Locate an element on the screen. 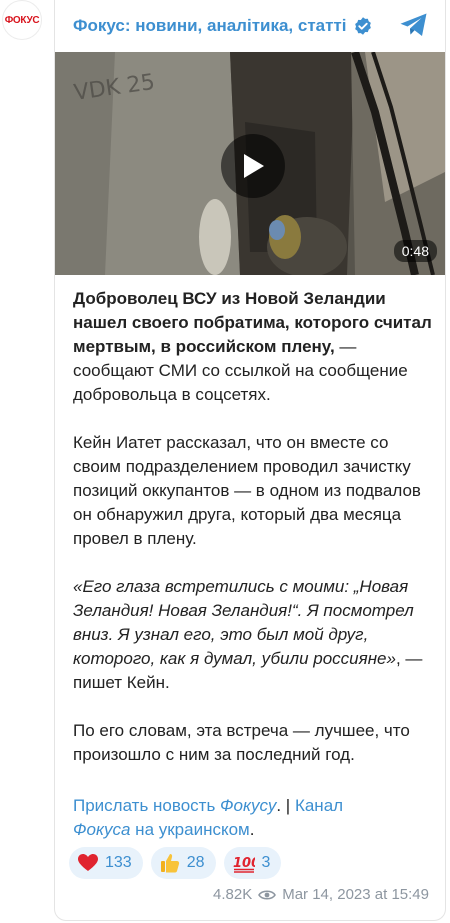  reaction-hundred: 100 3 is located at coordinates (252, 863).